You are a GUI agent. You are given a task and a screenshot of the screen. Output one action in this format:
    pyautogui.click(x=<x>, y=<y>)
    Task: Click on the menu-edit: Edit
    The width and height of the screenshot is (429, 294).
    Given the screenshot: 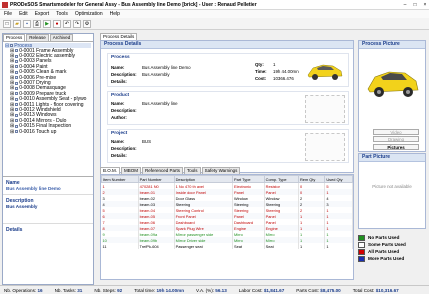 What is the action you would take?
    pyautogui.click(x=23, y=14)
    